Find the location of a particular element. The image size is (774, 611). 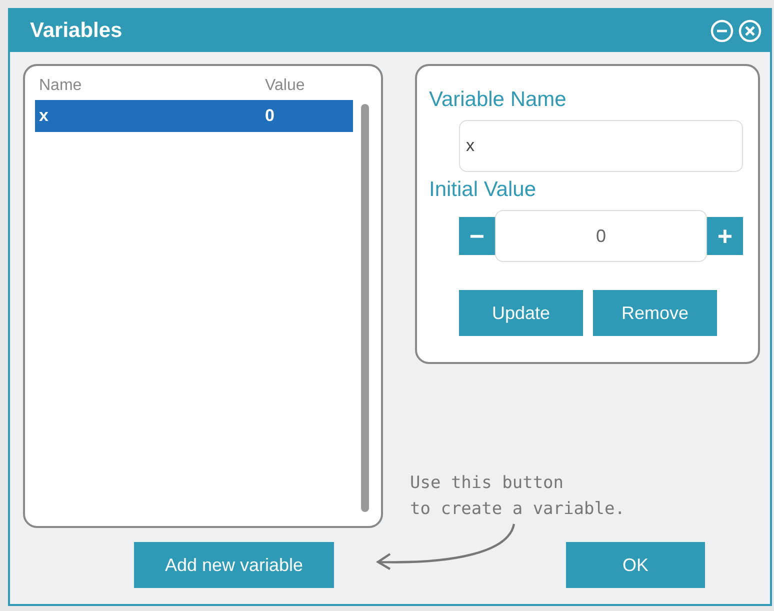

hint-note: Use this button to create a variable. is located at coordinates (517, 496).